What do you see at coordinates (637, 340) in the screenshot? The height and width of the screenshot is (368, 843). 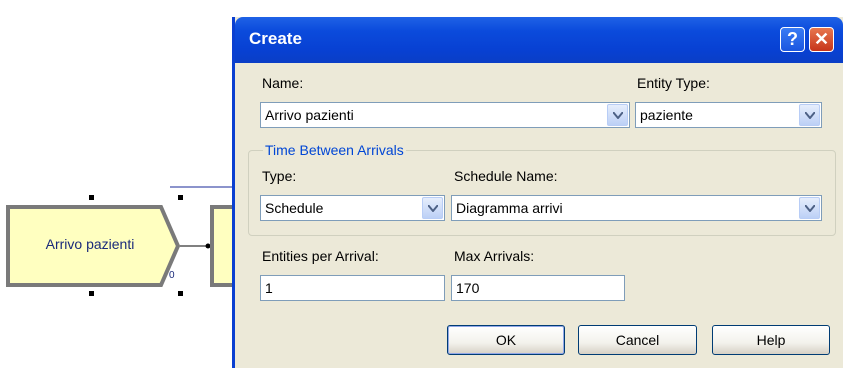 I see `cancel-button: Cancel` at bounding box center [637, 340].